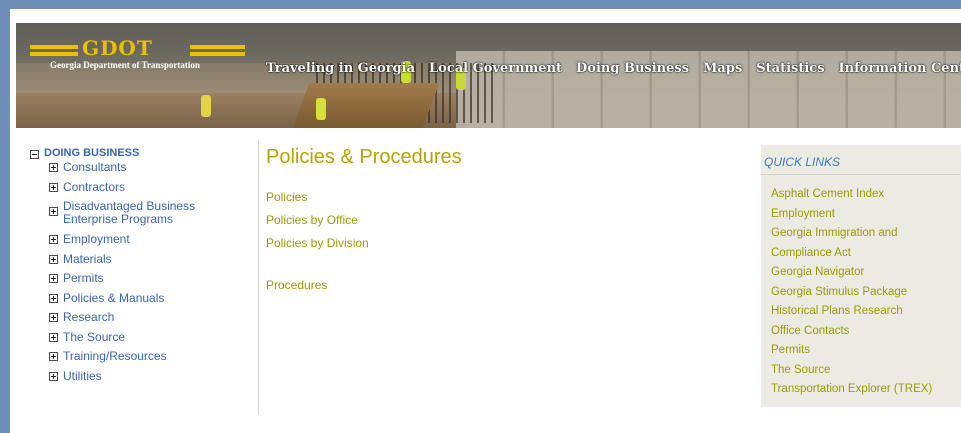 The image size is (961, 433). What do you see at coordinates (506, 201) in the screenshot?
I see `link-policies: Policies` at bounding box center [506, 201].